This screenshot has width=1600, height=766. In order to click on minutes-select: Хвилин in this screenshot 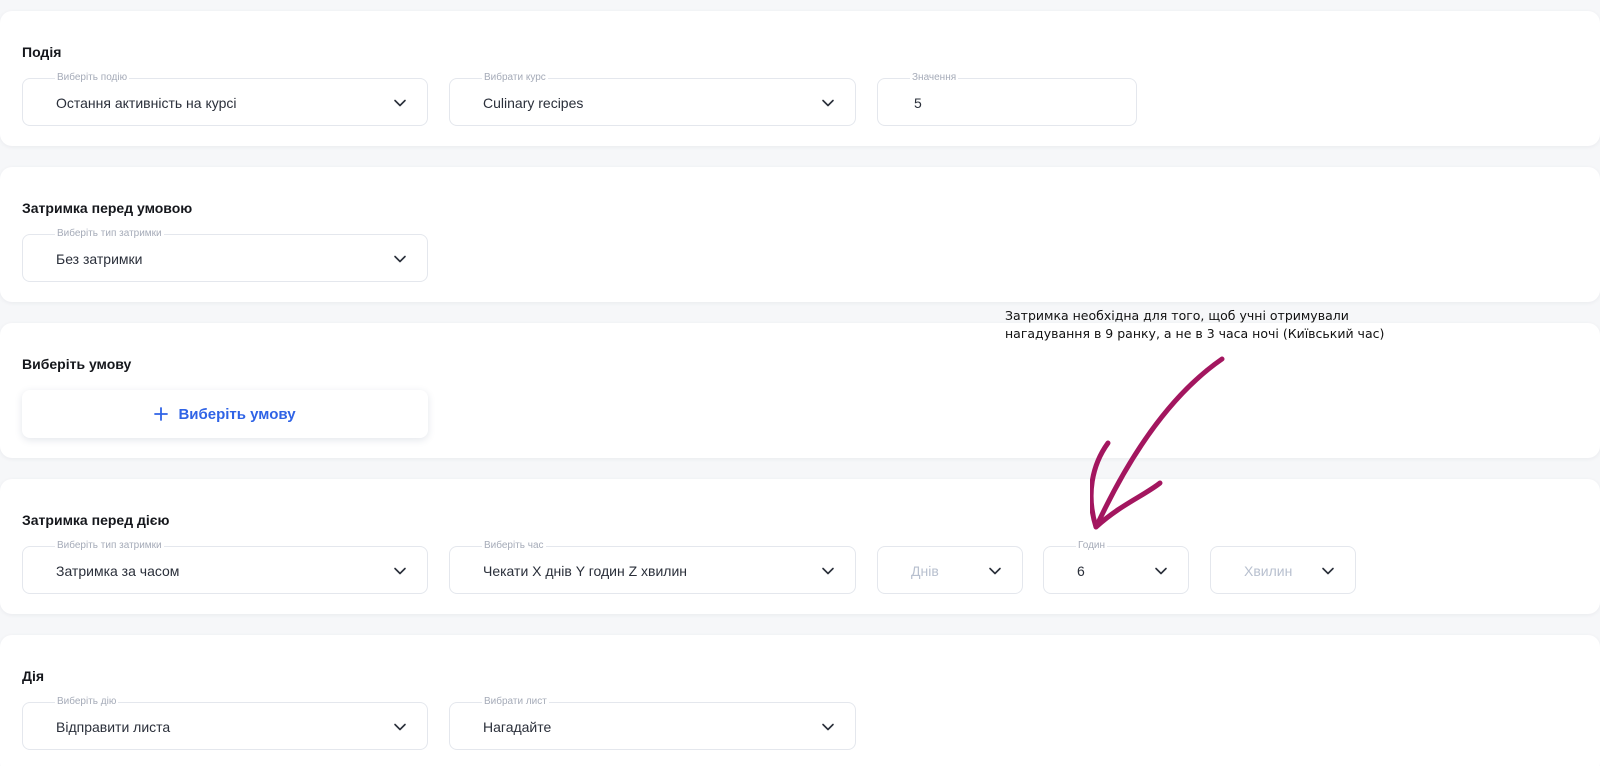, I will do `click(1283, 570)`.